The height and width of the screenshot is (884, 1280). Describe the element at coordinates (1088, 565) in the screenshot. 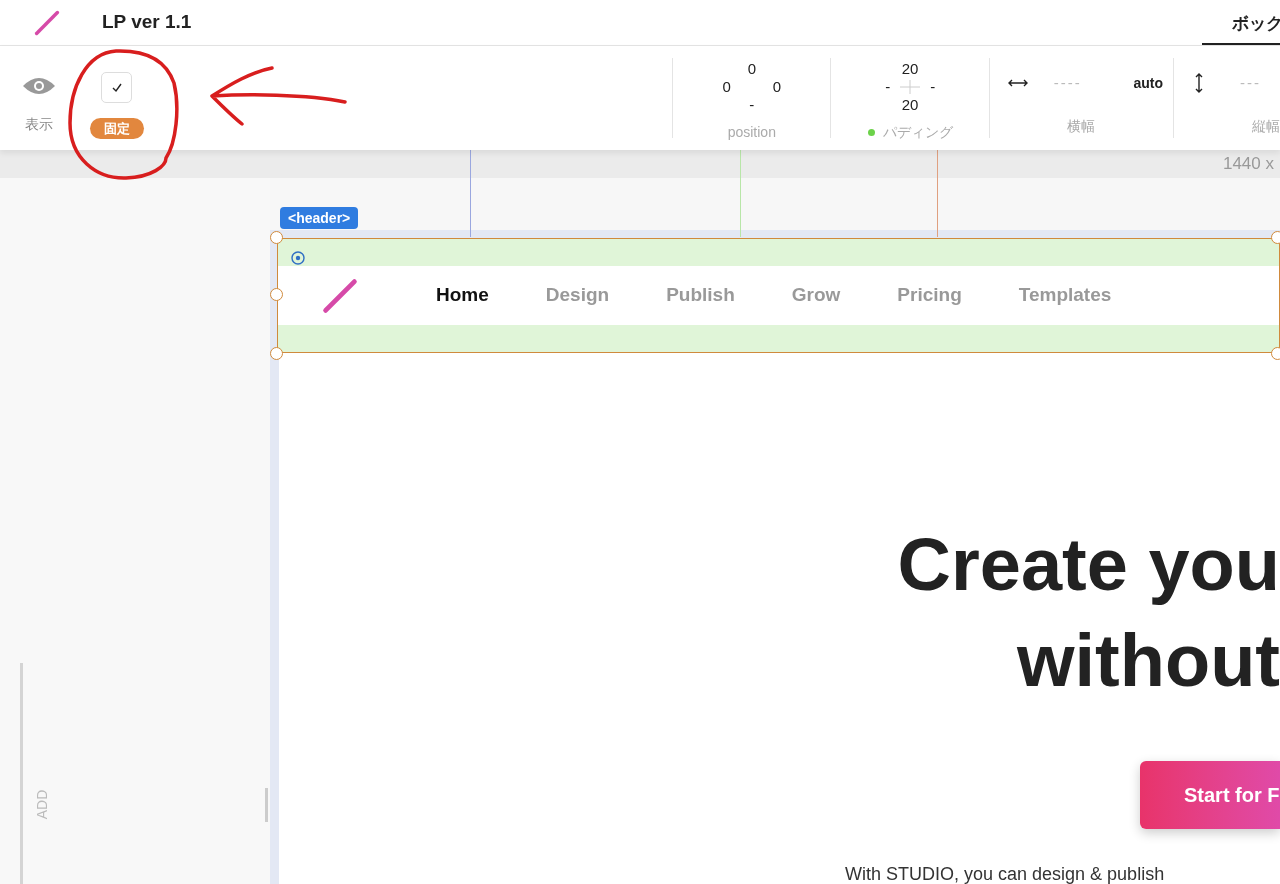

I see `hero-heading: Create you` at that location.